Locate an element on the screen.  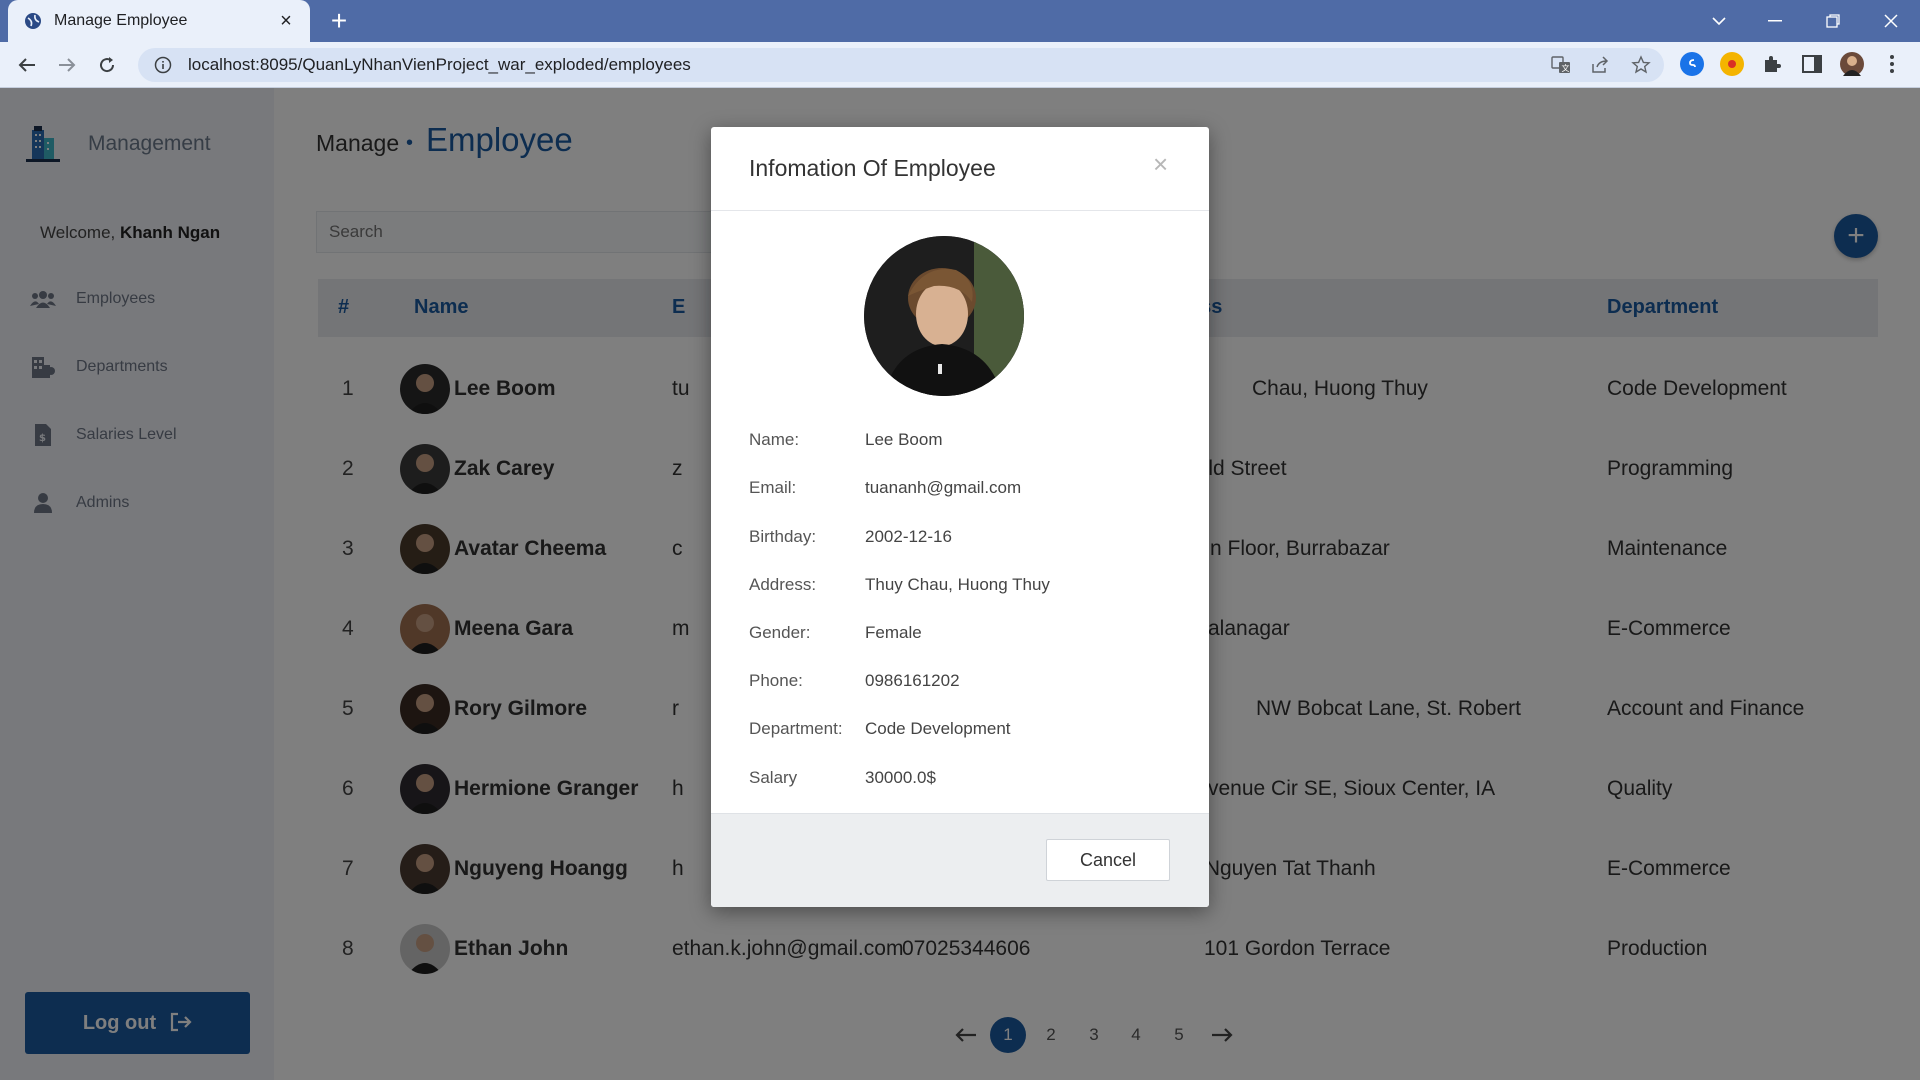
field-value-birthday: 2002-12-16 is located at coordinates (908, 536).